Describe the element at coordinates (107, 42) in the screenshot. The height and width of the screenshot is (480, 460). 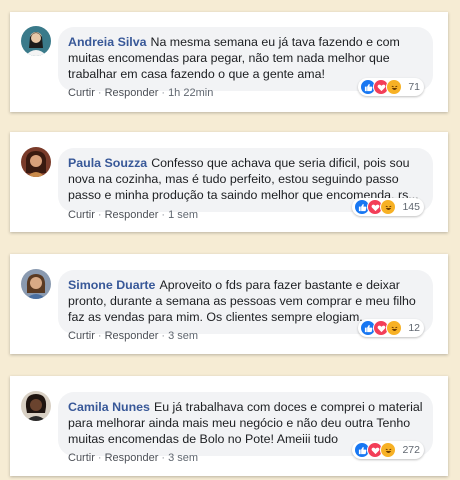
I see `comment-author: Andreia Silva` at that location.